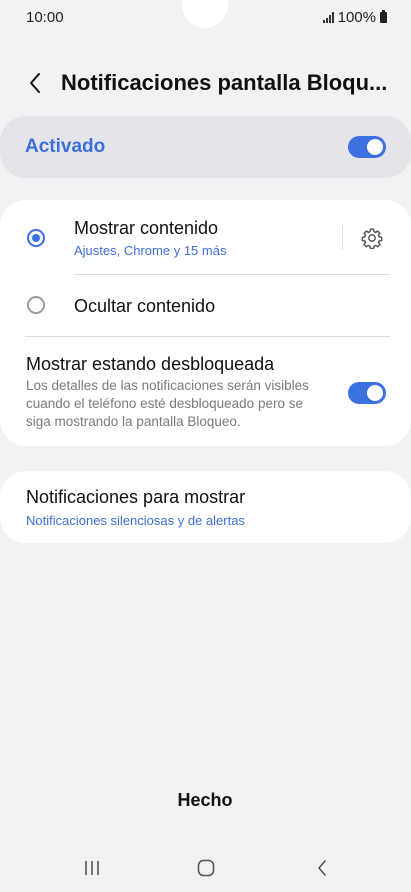  Describe the element at coordinates (144, 306) in the screenshot. I see `option-hide-content-title: Ocultar contenido` at that location.